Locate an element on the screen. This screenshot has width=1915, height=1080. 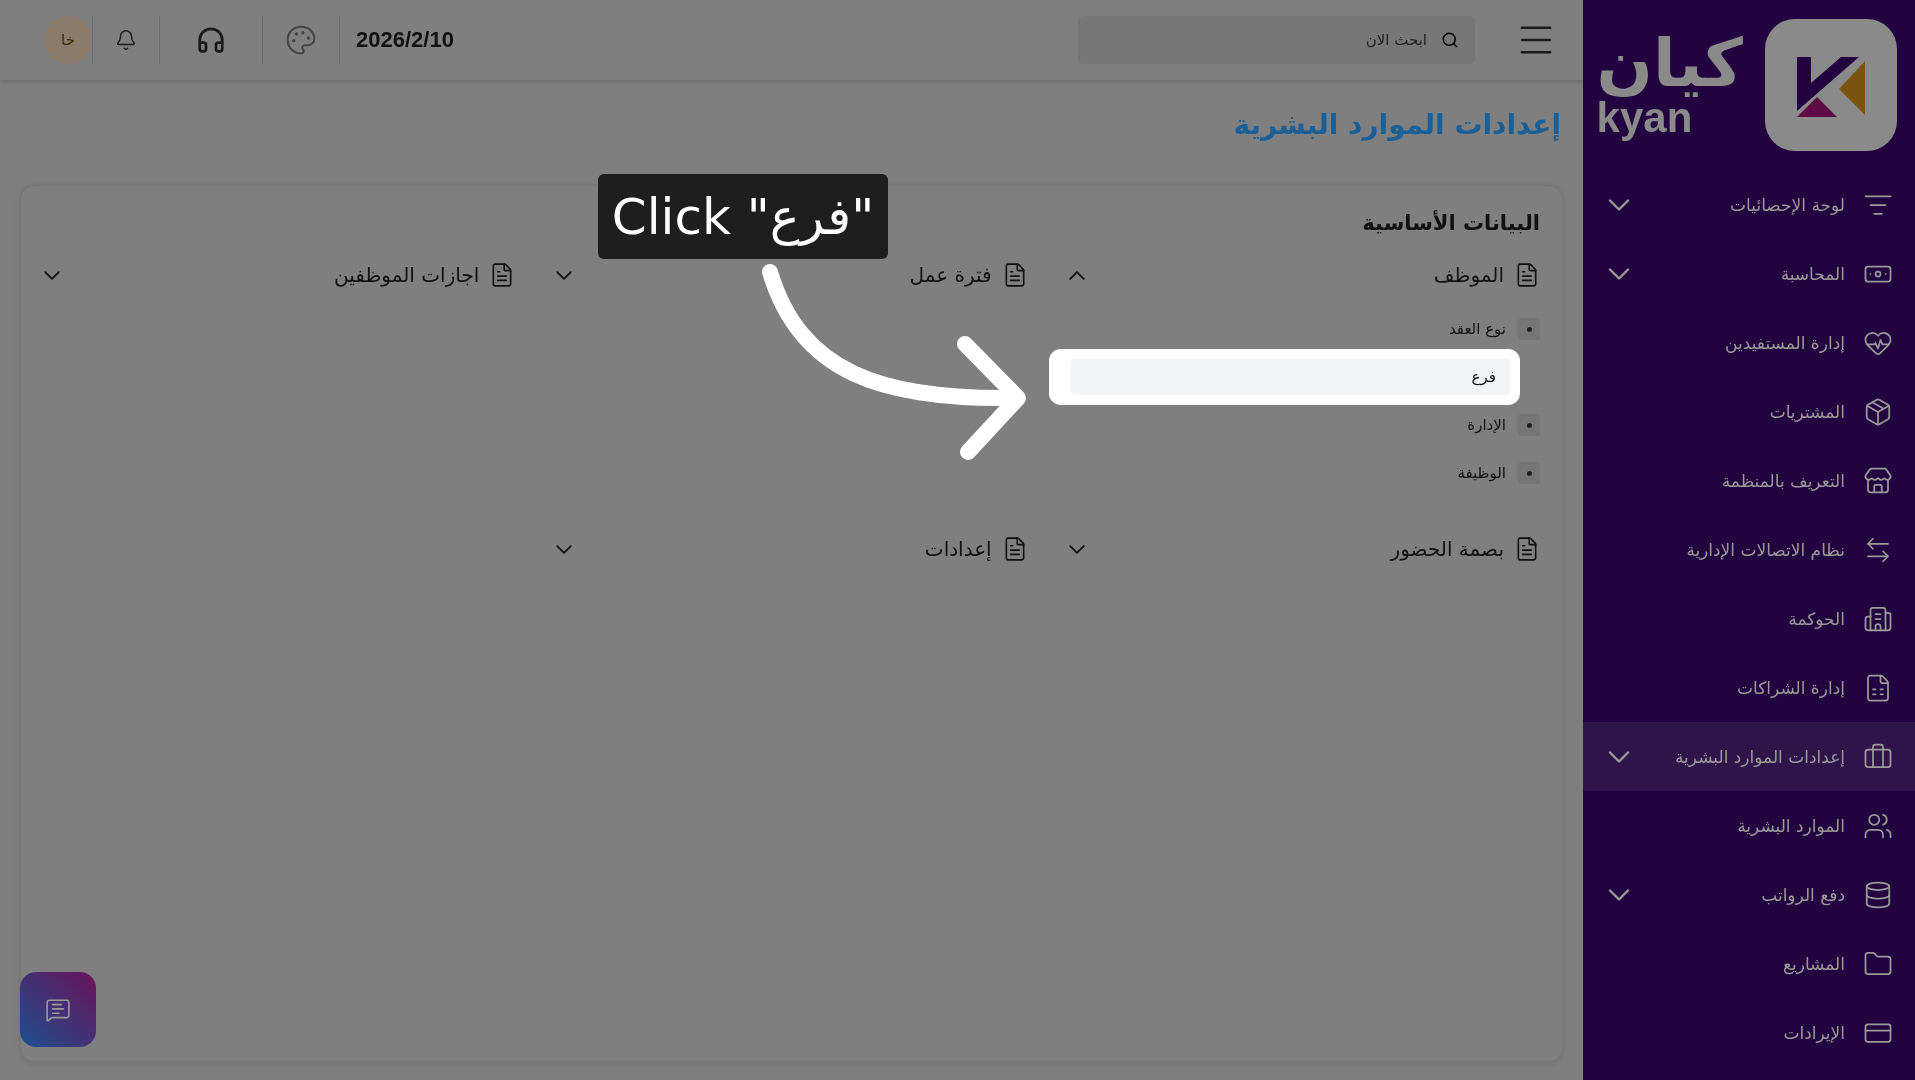
package-icon is located at coordinates (1878, 411).